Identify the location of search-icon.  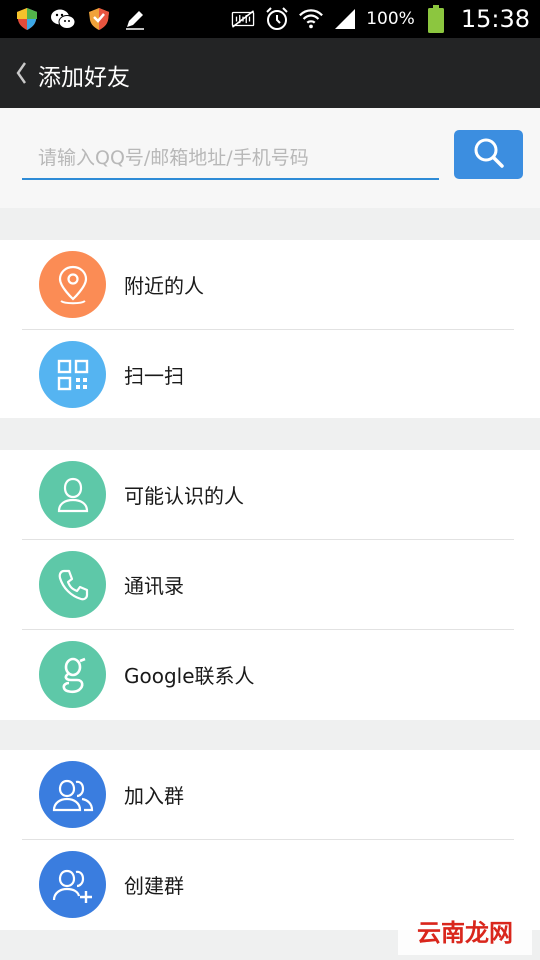
(489, 155).